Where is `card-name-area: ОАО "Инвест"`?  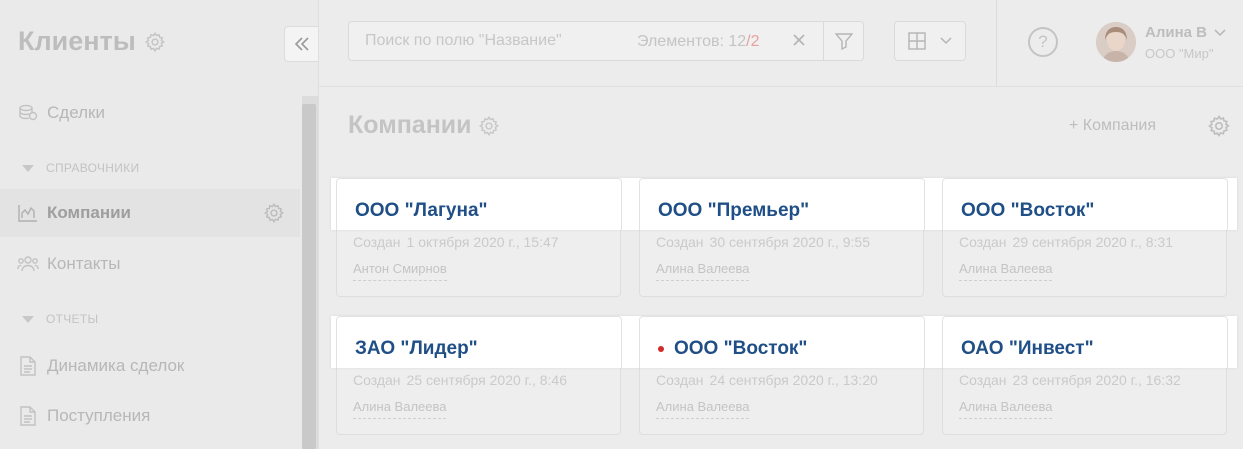 card-name-area: ОАО "Инвест" is located at coordinates (1085, 342).